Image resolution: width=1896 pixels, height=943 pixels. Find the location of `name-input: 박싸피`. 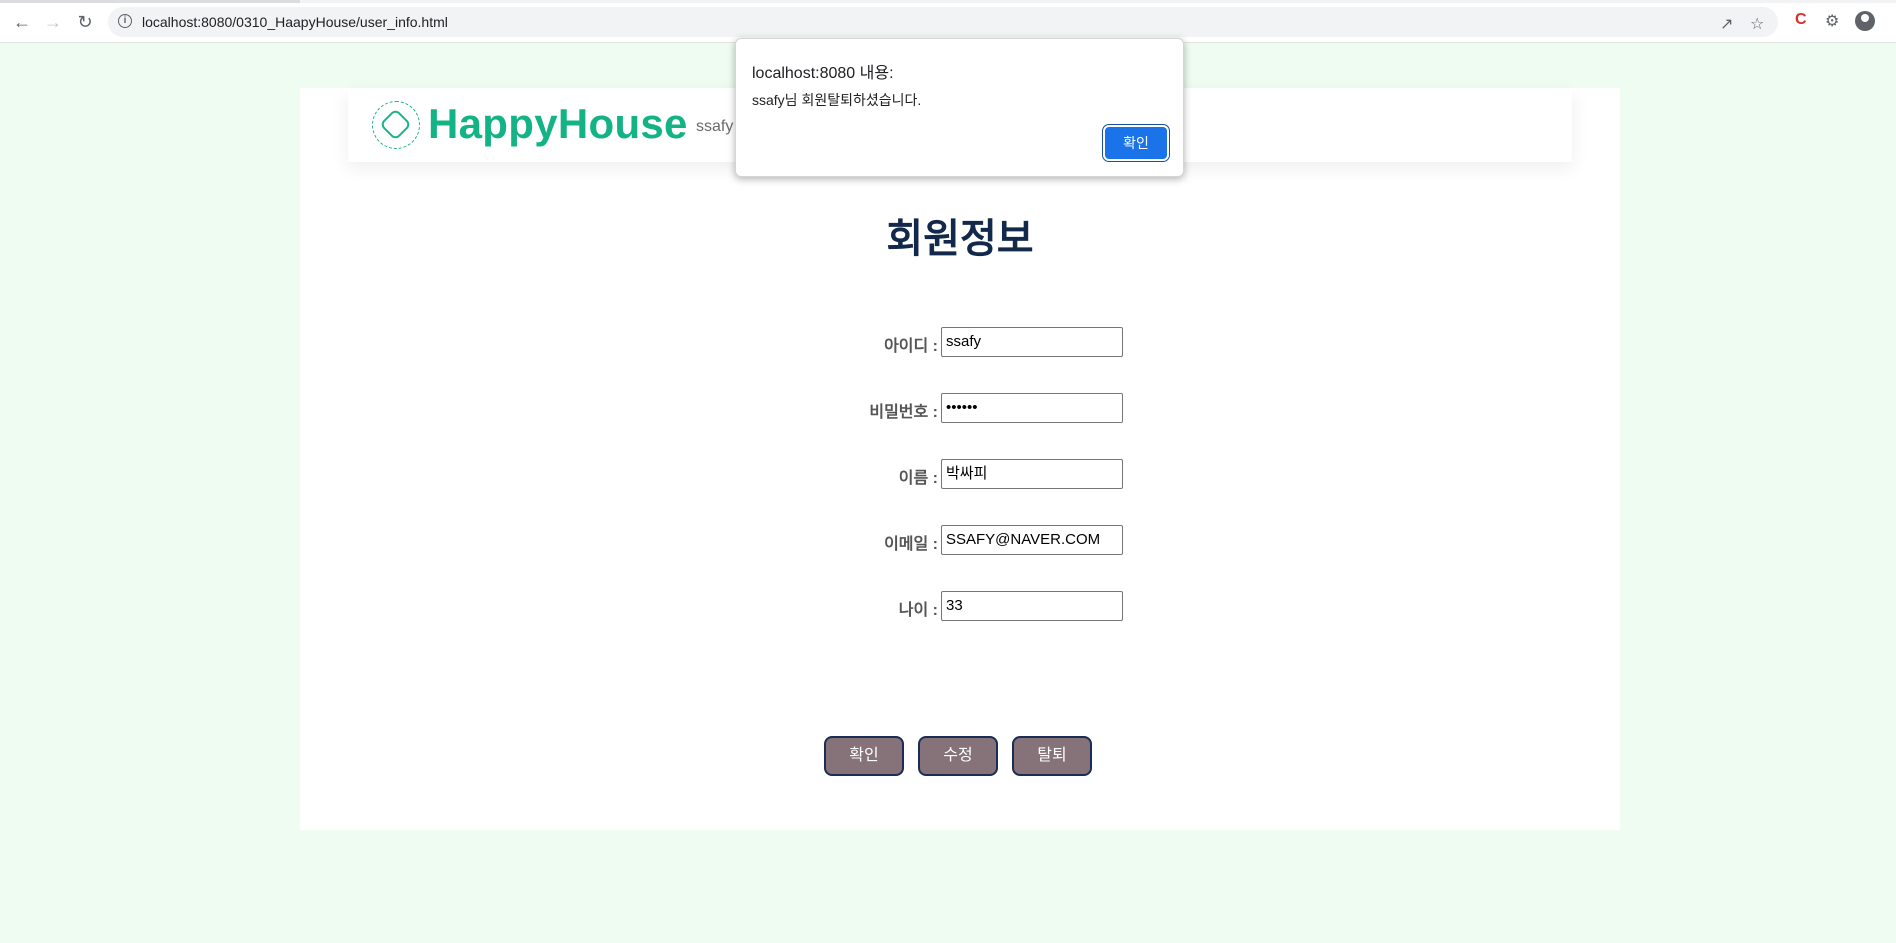

name-input: 박싸피 is located at coordinates (1032, 474).